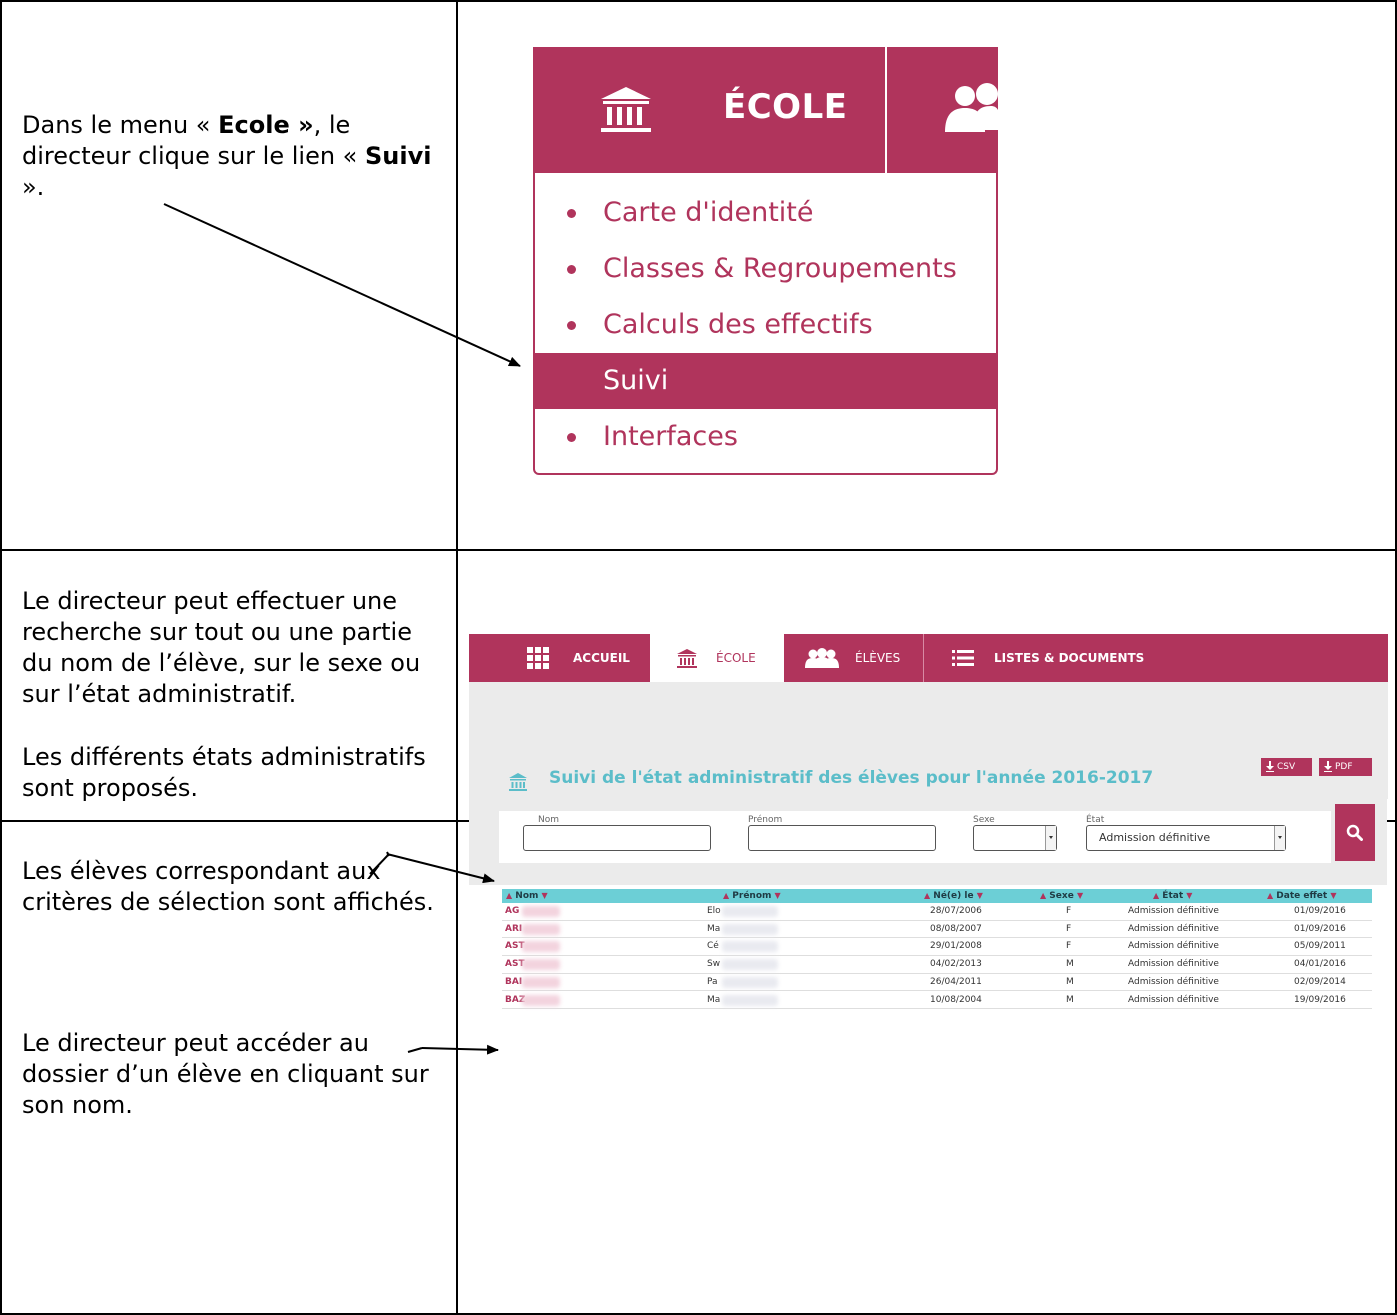 The image size is (1397, 1315). Describe the element at coordinates (1069, 658) in the screenshot. I see `nav-label: LISTES & DOCUMENTS` at that location.